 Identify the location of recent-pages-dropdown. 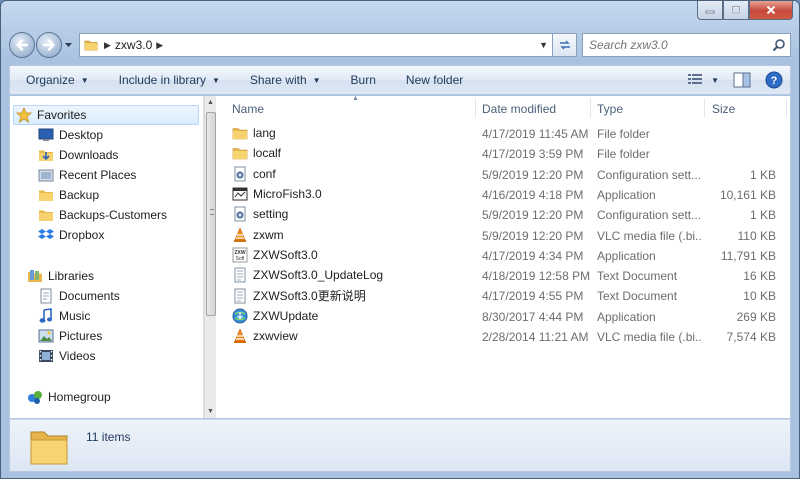
(68, 45).